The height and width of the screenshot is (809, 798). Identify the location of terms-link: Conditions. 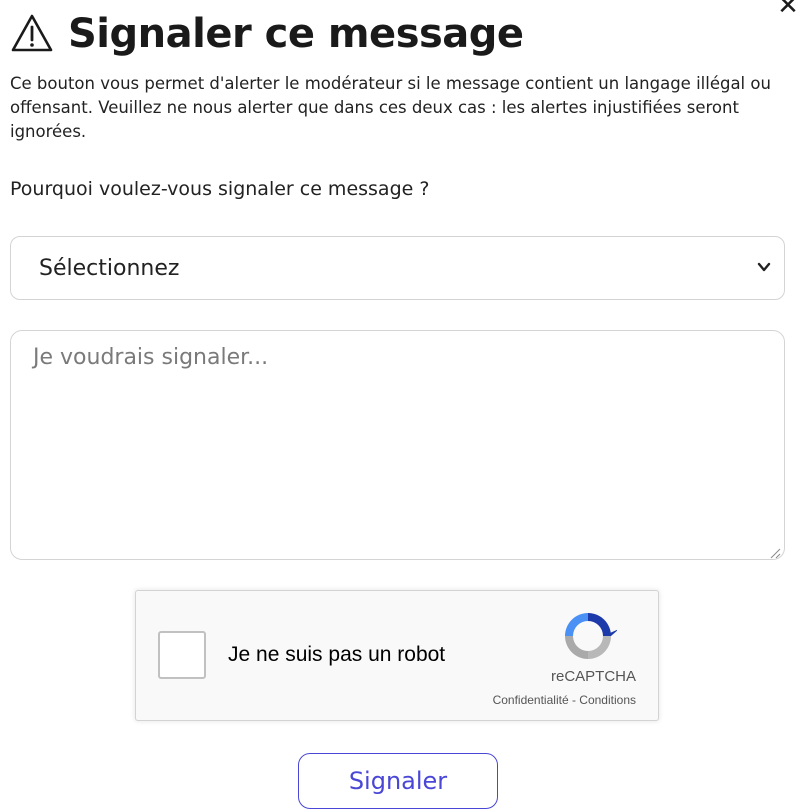
(607, 700).